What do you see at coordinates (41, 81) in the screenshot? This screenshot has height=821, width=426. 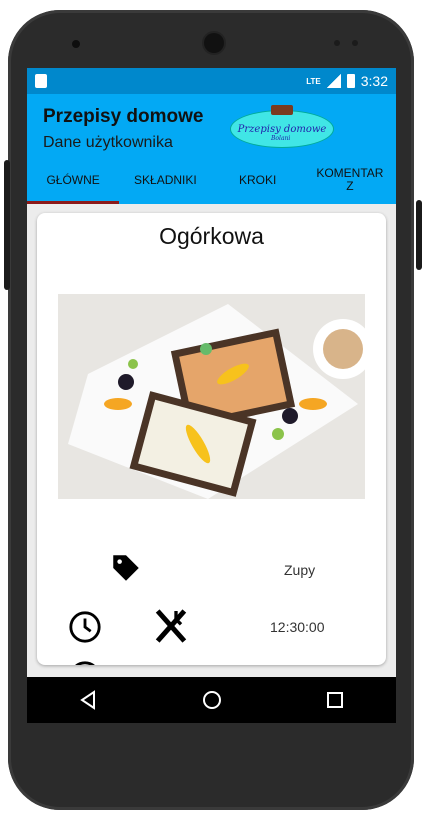 I see `sd-card-icon` at bounding box center [41, 81].